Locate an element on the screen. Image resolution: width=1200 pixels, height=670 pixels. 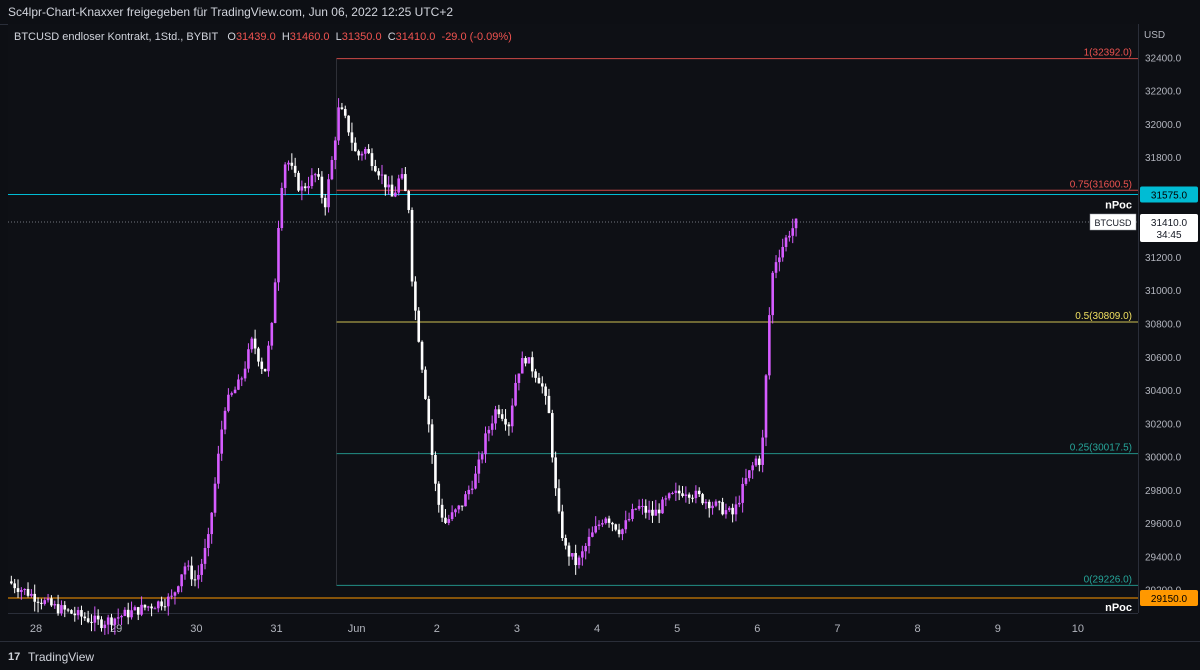
legend-symbol: BTCUSD endloser Kontrakt, 1Std., BYBIT is located at coordinates (116, 37).